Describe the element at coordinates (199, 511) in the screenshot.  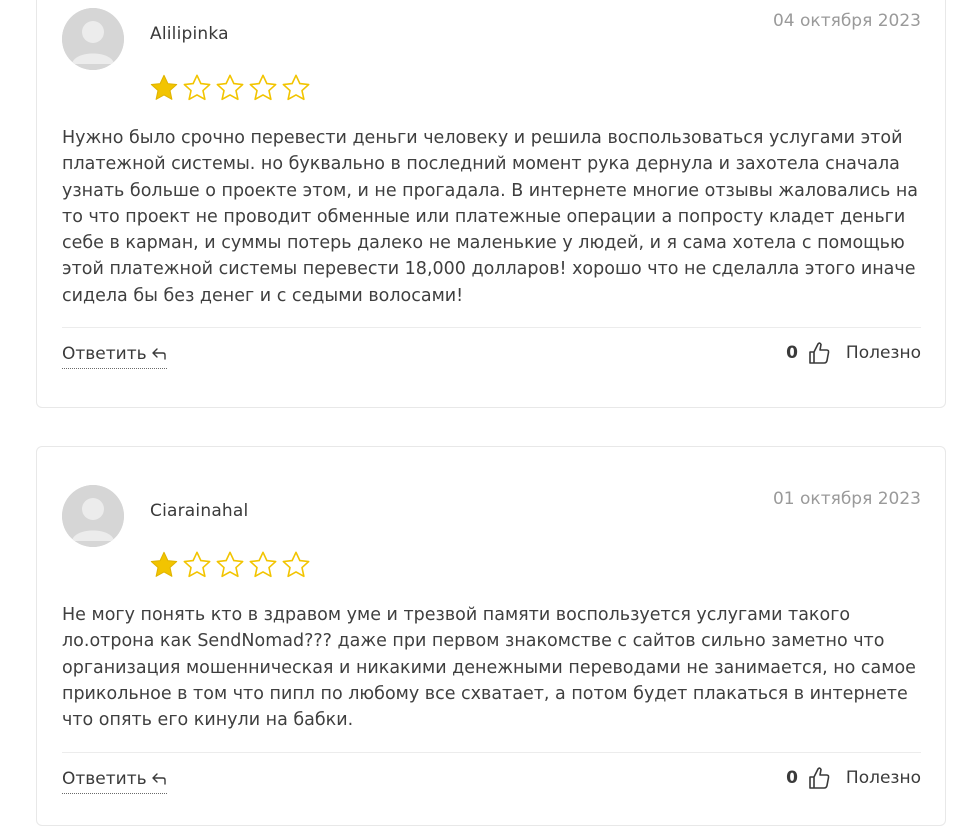
I see `review-author: Ciarainahal` at that location.